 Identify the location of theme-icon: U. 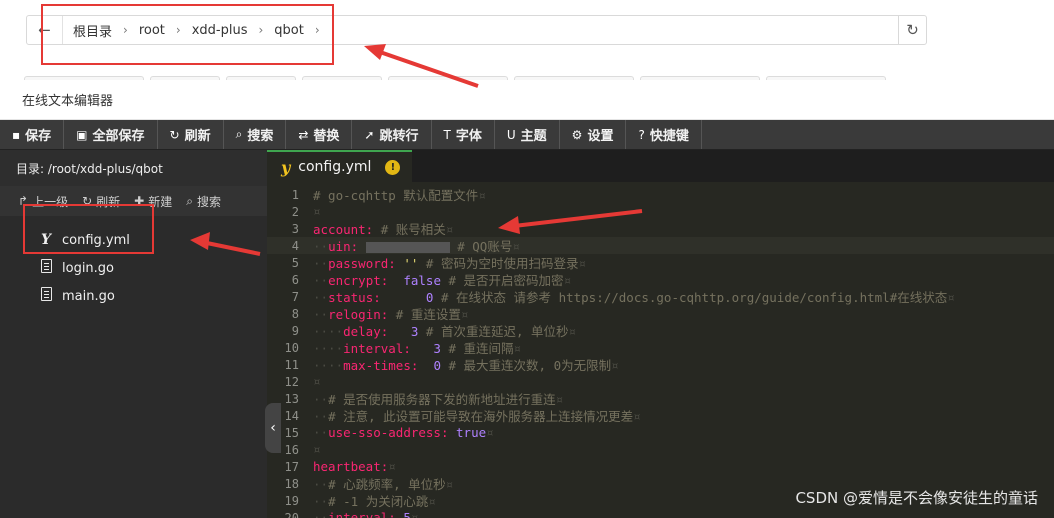
(511, 134).